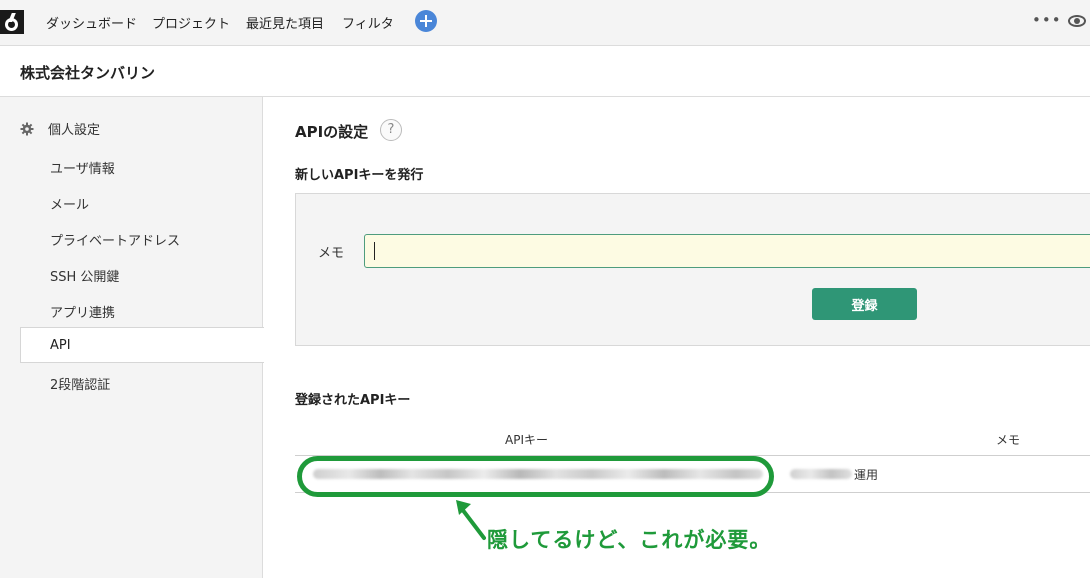  I want to click on registered-keys-title: 登録されたAPIキー, so click(353, 400).